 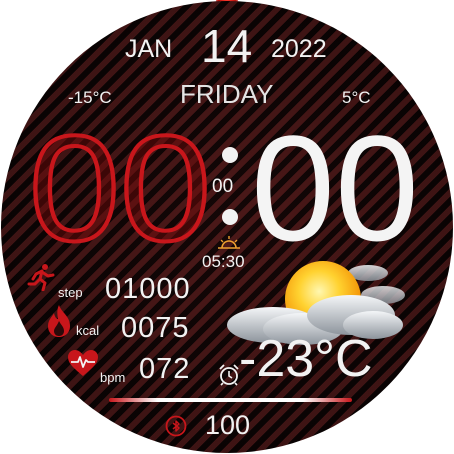 I want to click on steps-label: step, so click(x=70, y=292).